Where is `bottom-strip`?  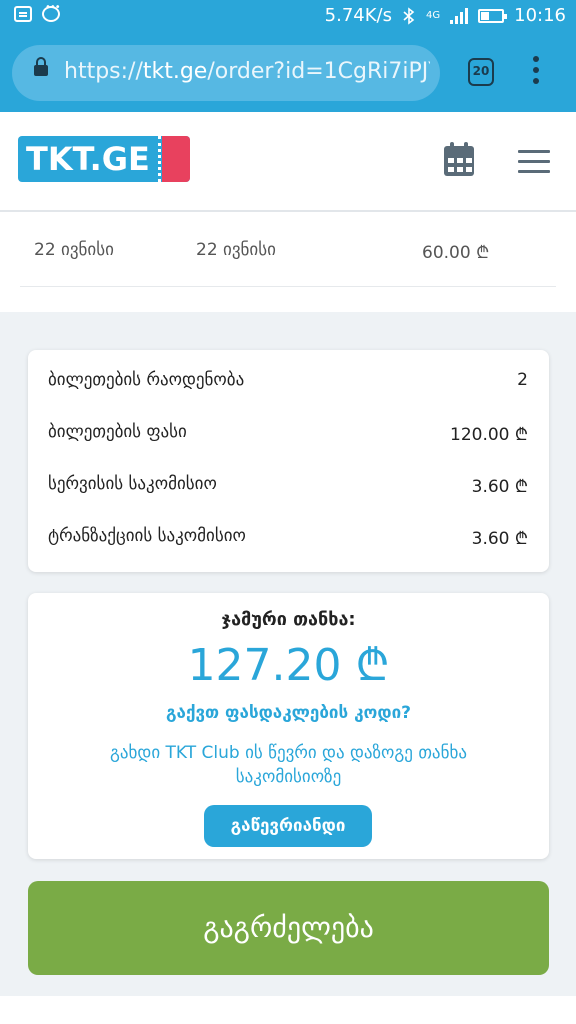
bottom-strip is located at coordinates (288, 1010).